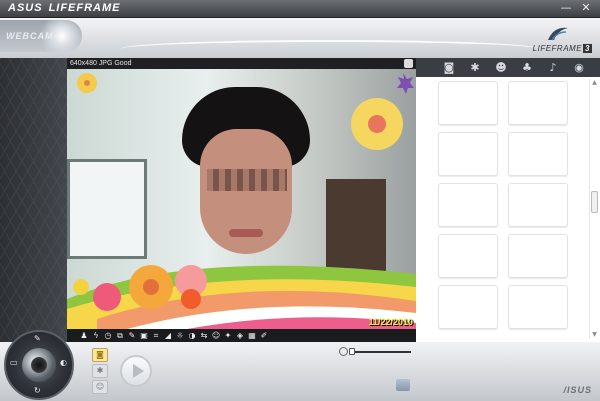  Describe the element at coordinates (501, 67) in the screenshot. I see `face-tab-icon: ☻` at that location.